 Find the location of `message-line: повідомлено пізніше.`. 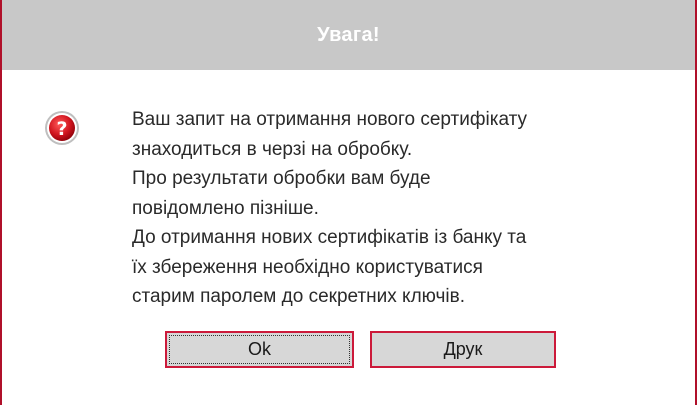

message-line: повідомлено пізніше. is located at coordinates (225, 208).